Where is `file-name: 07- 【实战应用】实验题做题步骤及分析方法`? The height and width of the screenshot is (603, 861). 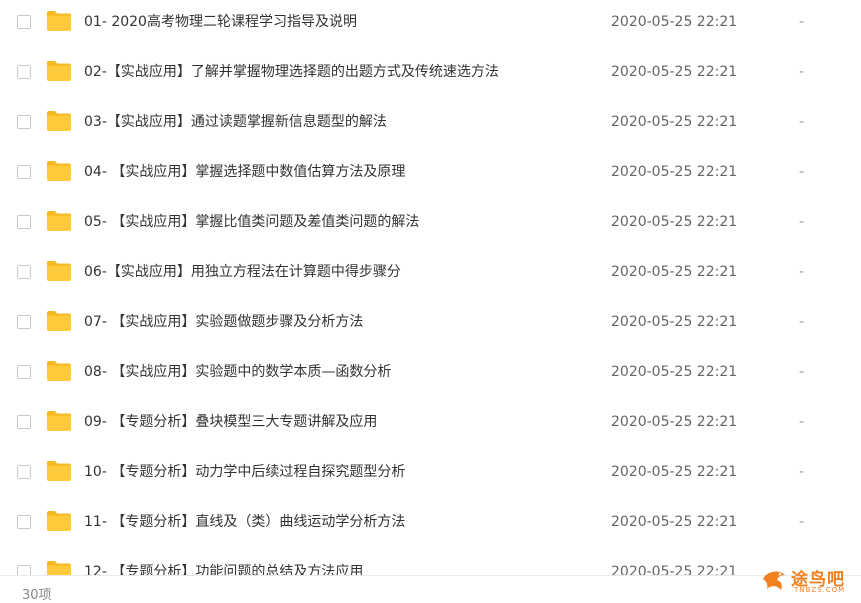 file-name: 07- 【实战应用】实验题做题步骤及分析方法 is located at coordinates (223, 322).